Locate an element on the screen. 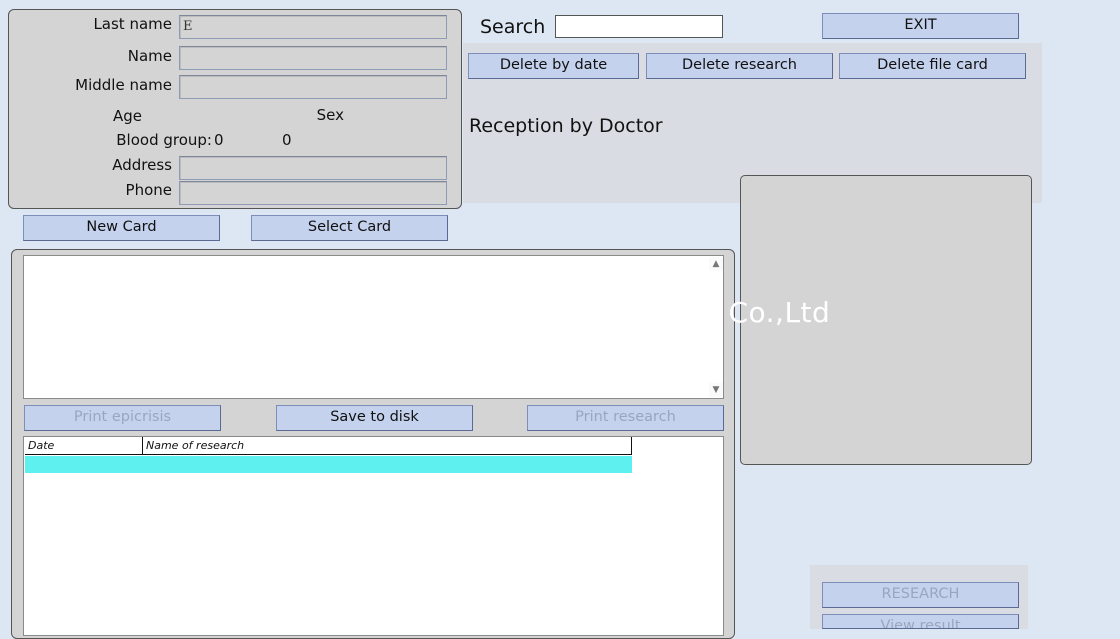 This screenshot has height=639, width=1120. scroll-down-icon: ▼ is located at coordinates (716, 390).